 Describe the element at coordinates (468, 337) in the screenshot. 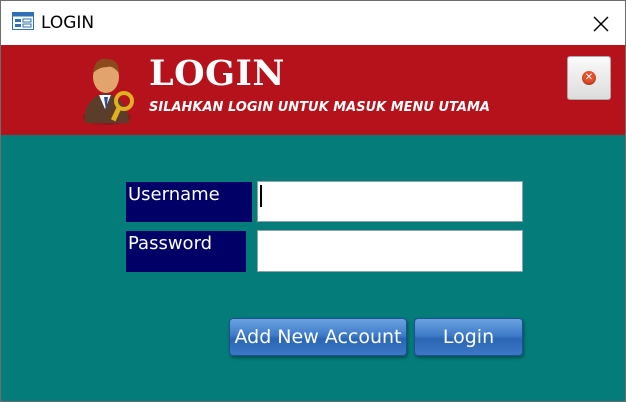

I see `login-button: Login` at that location.